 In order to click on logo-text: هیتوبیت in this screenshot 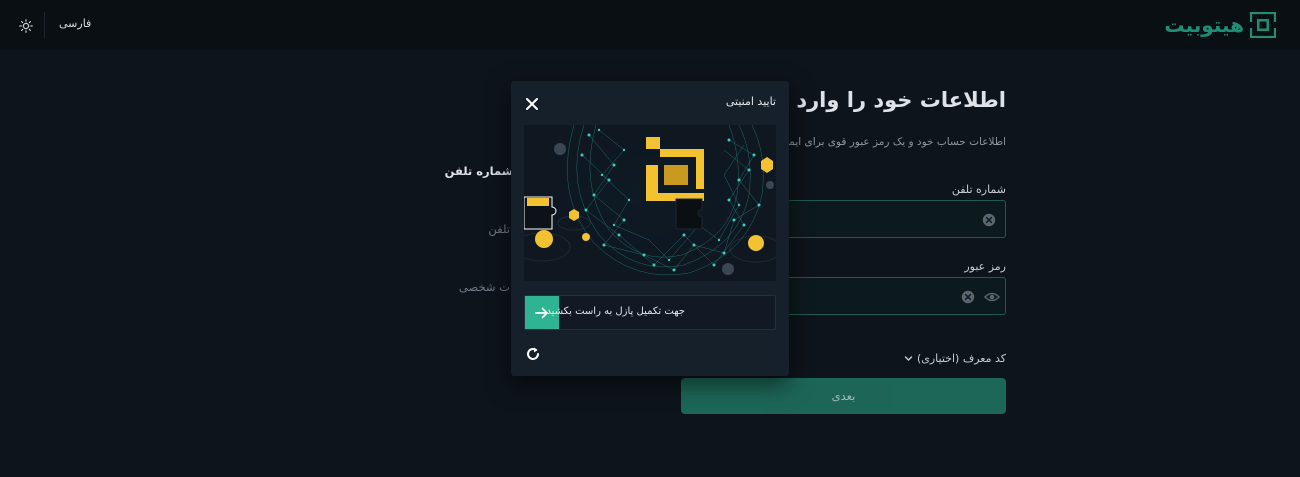, I will do `click(1204, 25)`.